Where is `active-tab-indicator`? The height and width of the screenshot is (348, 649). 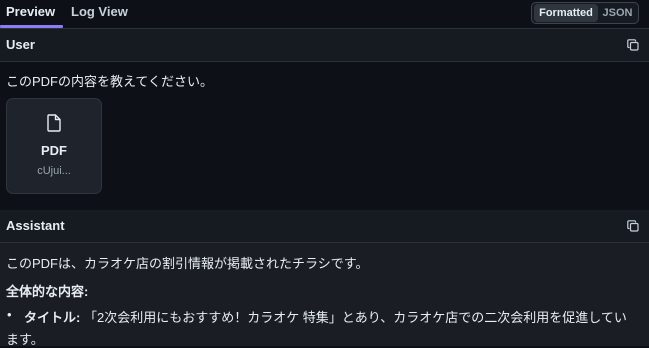
active-tab-indicator is located at coordinates (31, 26).